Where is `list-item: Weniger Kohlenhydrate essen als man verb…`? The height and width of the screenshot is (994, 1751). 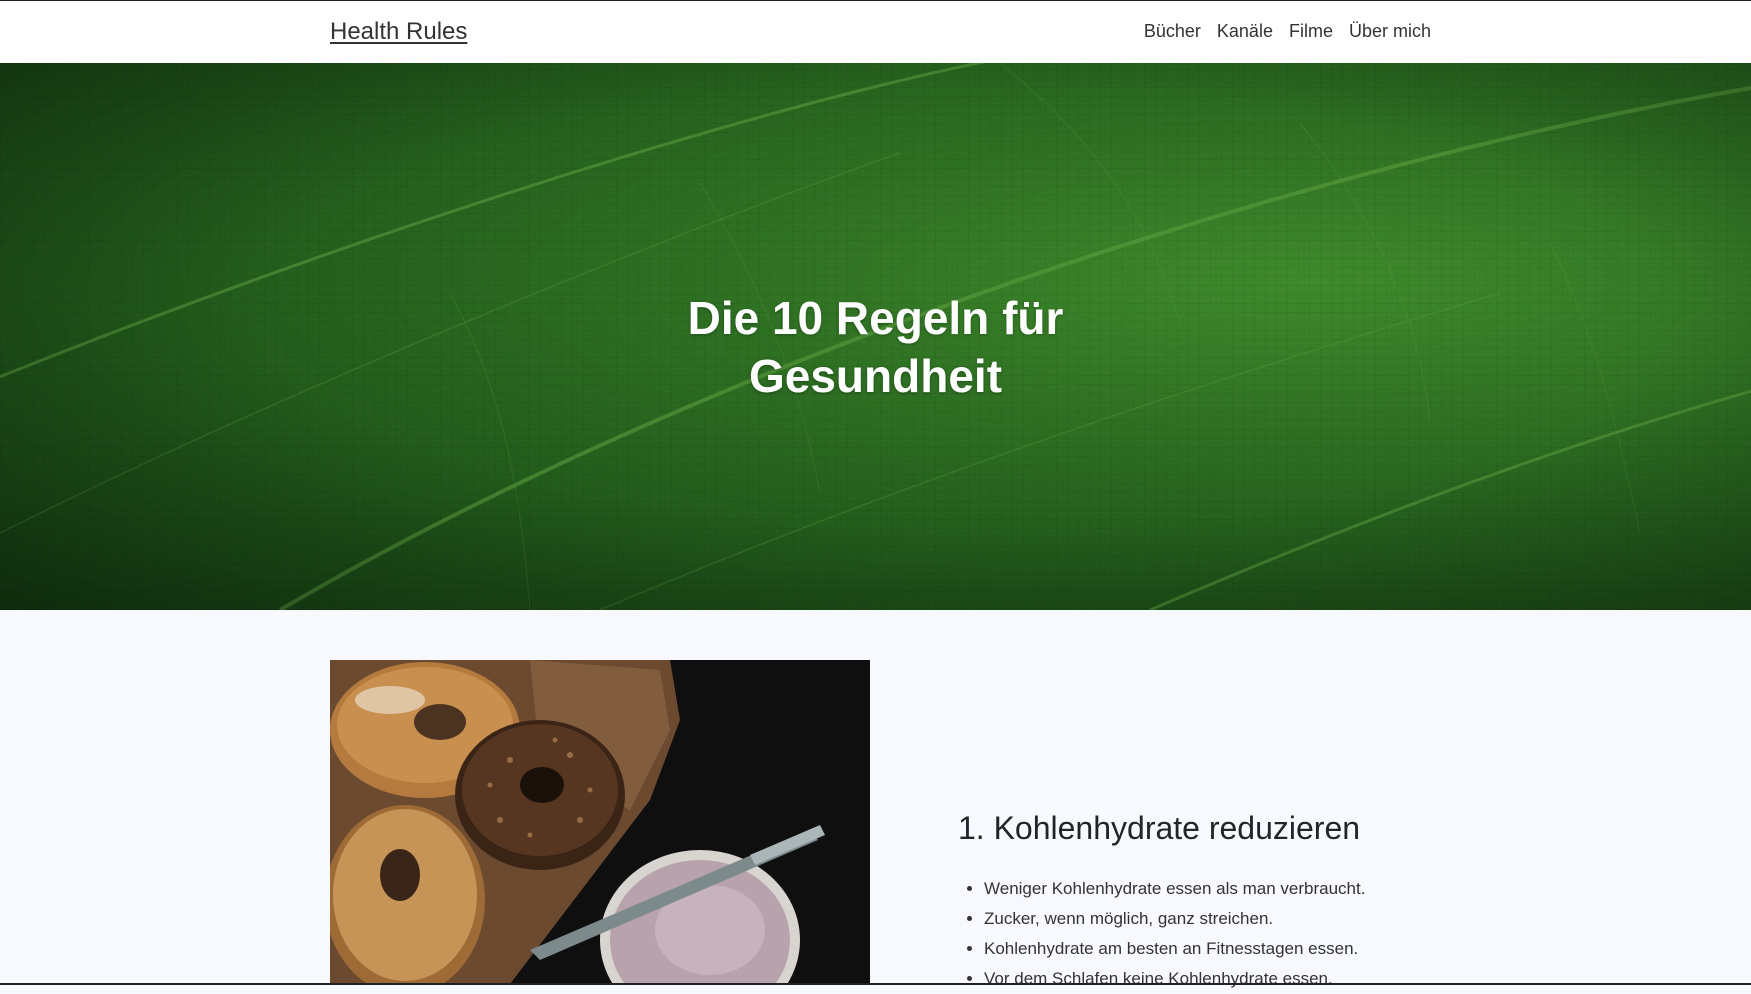 list-item: Weniger Kohlenhydrate essen als man verb… is located at coordinates (1174, 889).